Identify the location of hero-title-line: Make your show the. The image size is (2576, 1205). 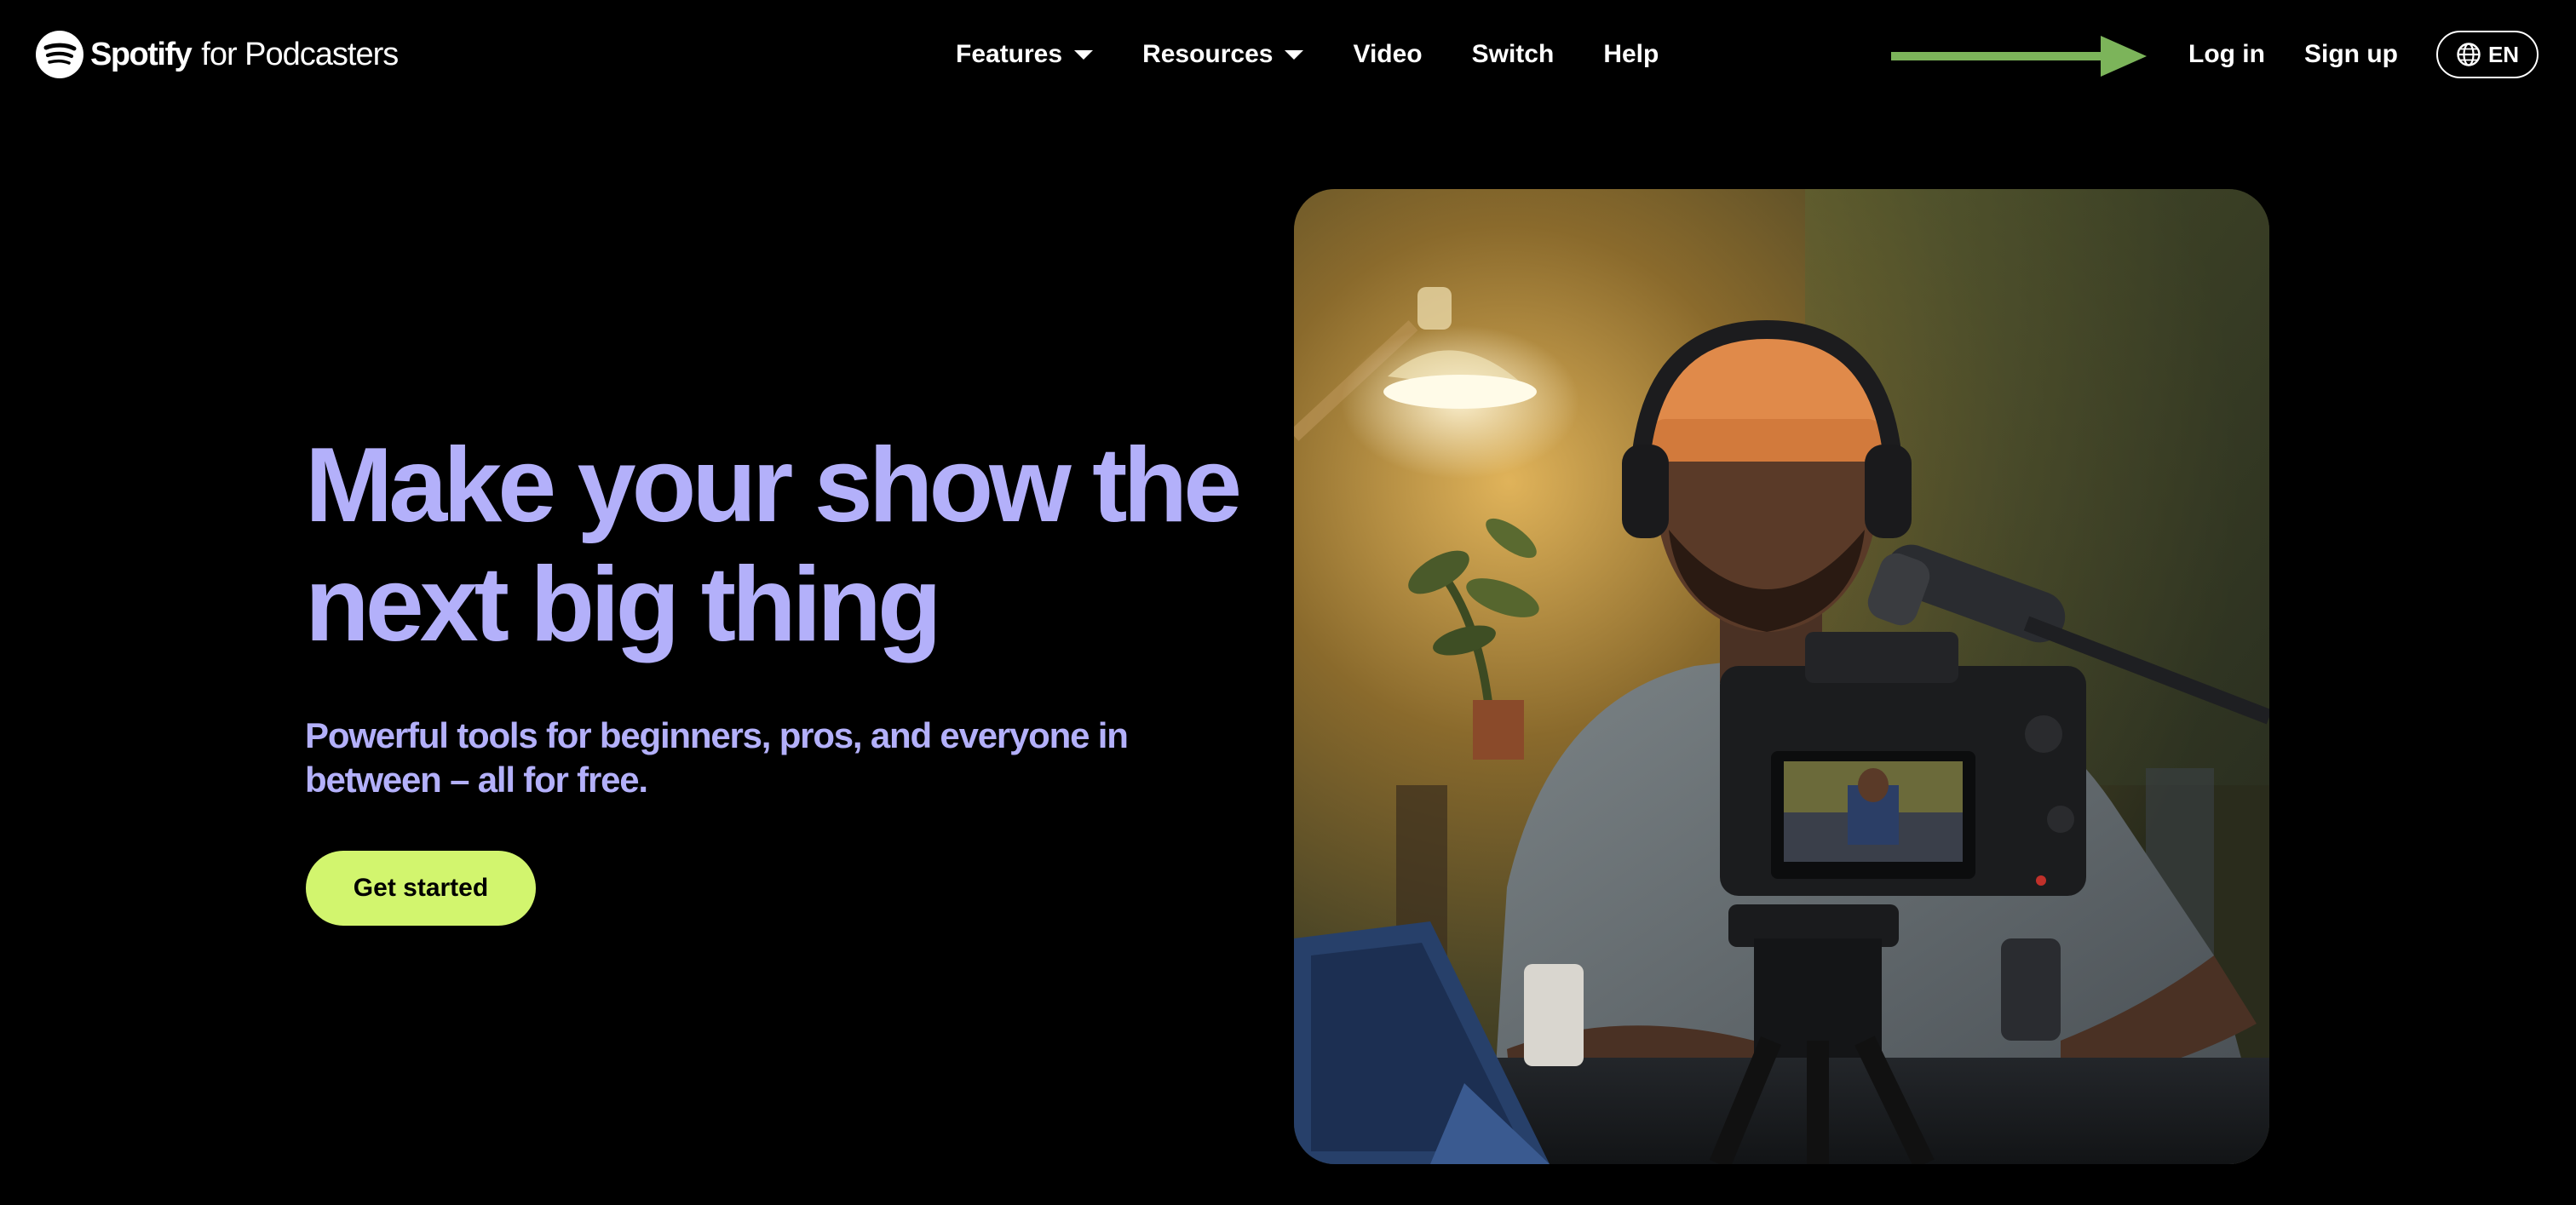
(774, 485).